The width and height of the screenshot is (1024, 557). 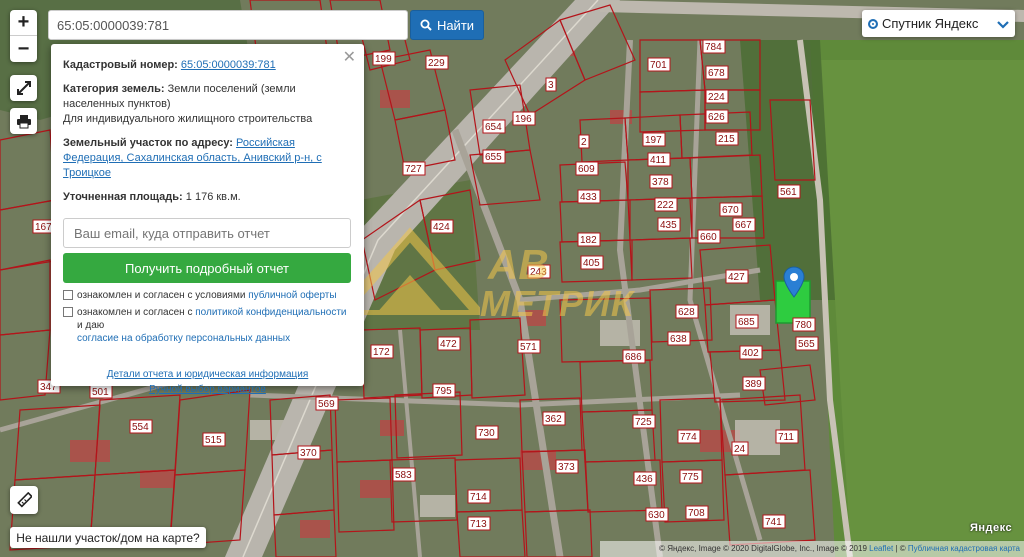 What do you see at coordinates (660, 182) in the screenshot?
I see `parcel-number-label: 378` at bounding box center [660, 182].